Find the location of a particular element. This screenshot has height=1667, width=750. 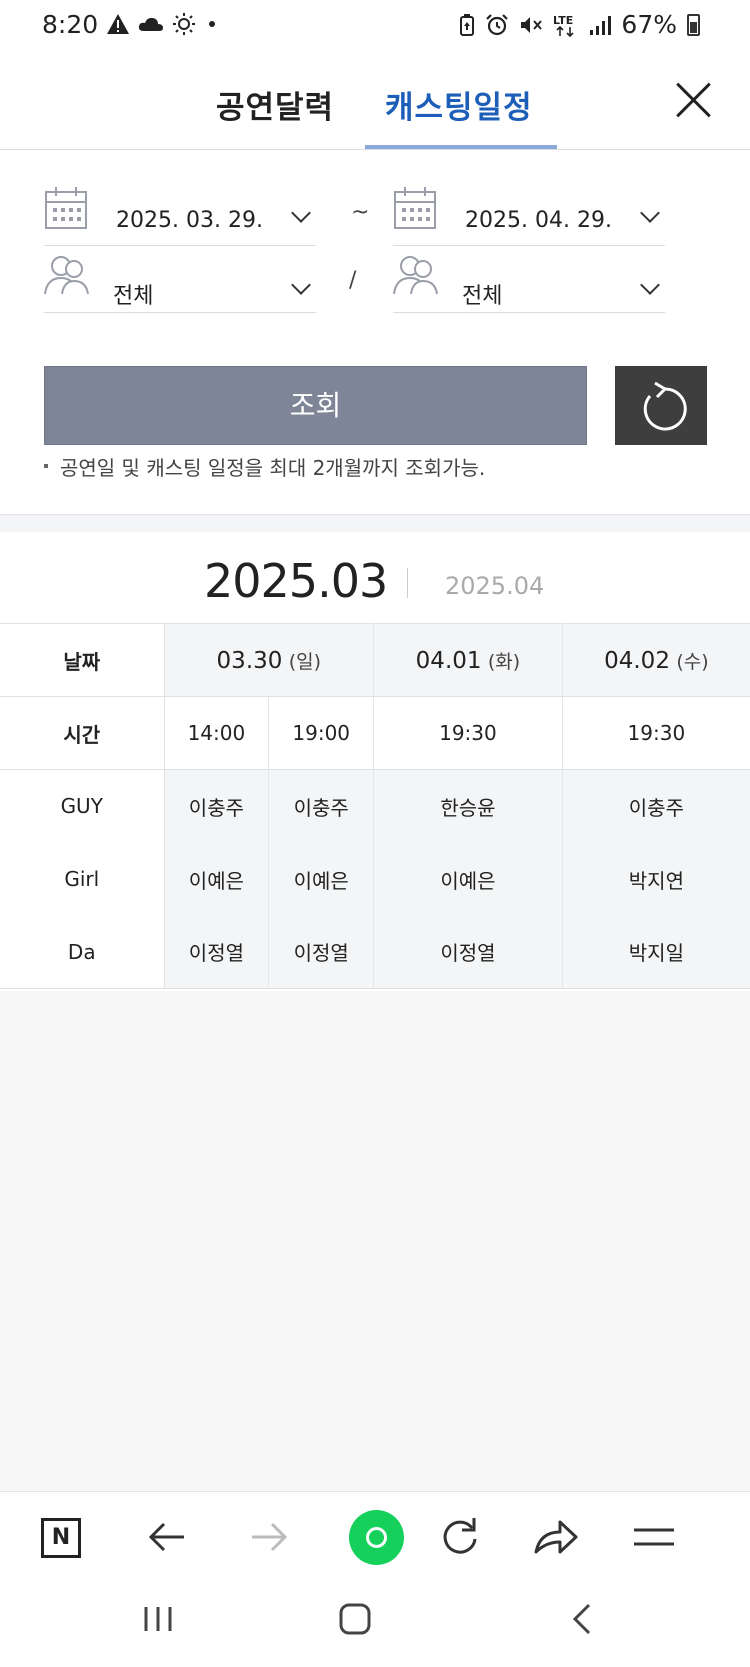

time-cell: 19:00 is located at coordinates (321, 733).